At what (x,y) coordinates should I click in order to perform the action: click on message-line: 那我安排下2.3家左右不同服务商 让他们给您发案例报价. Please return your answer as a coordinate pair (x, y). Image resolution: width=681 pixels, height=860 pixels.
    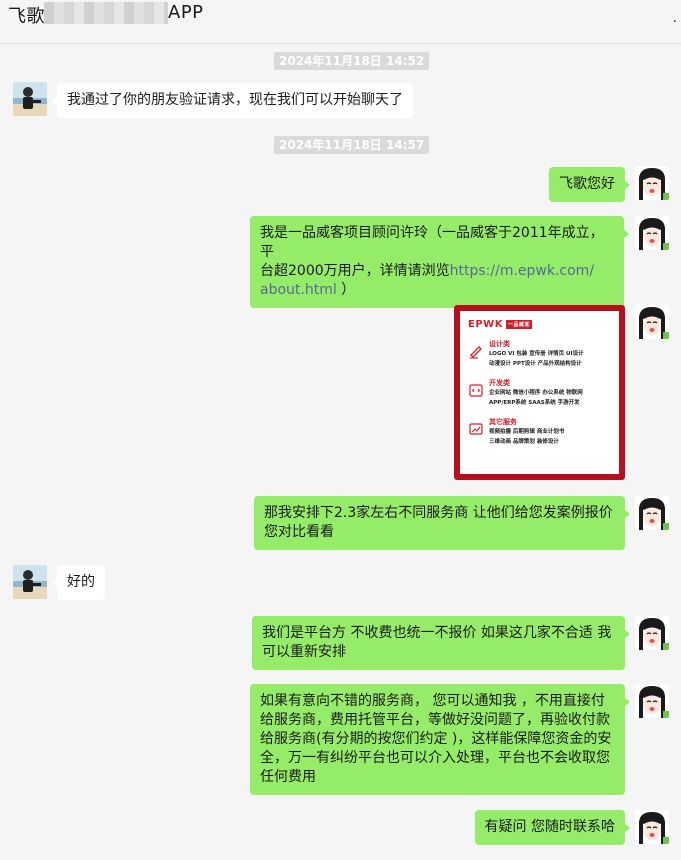
    Looking at the image, I should click on (438, 513).